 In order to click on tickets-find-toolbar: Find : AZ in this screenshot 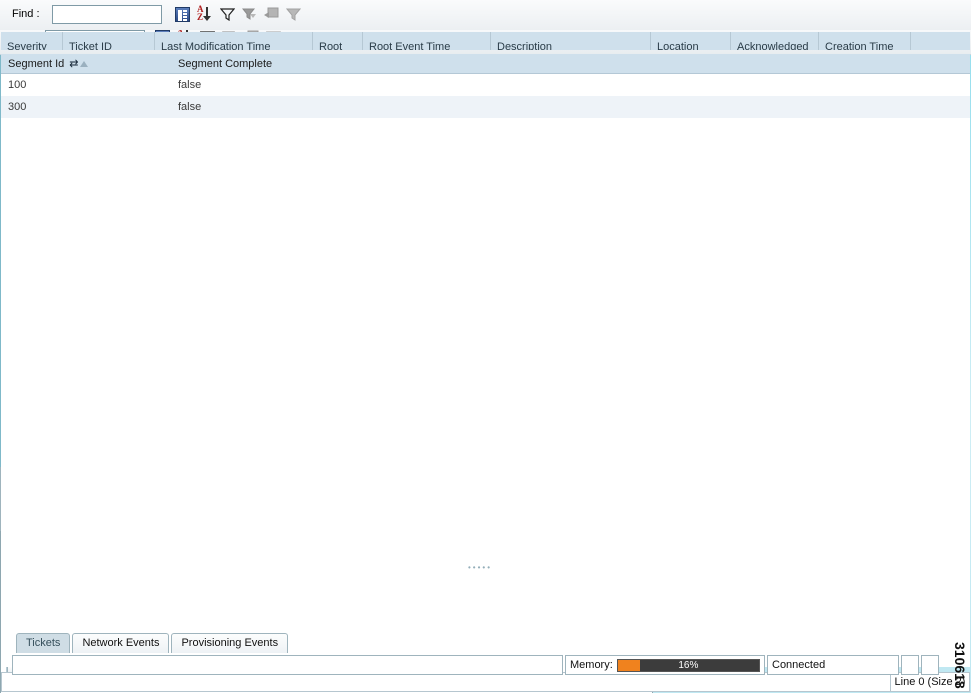, I will do `click(485, 15)`.